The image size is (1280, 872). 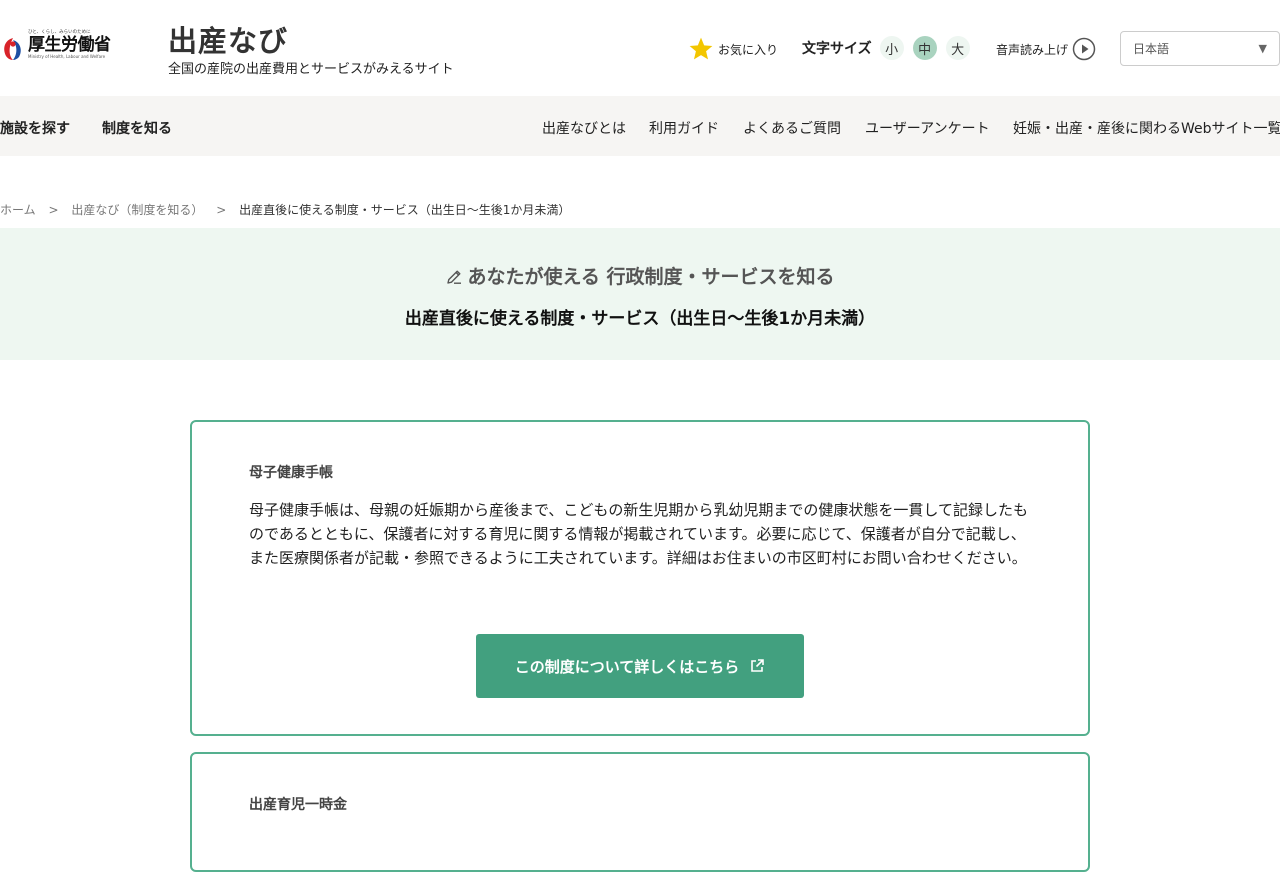 I want to click on font-size-control: 文字サイズ 小 中 大, so click(x=890, y=48).